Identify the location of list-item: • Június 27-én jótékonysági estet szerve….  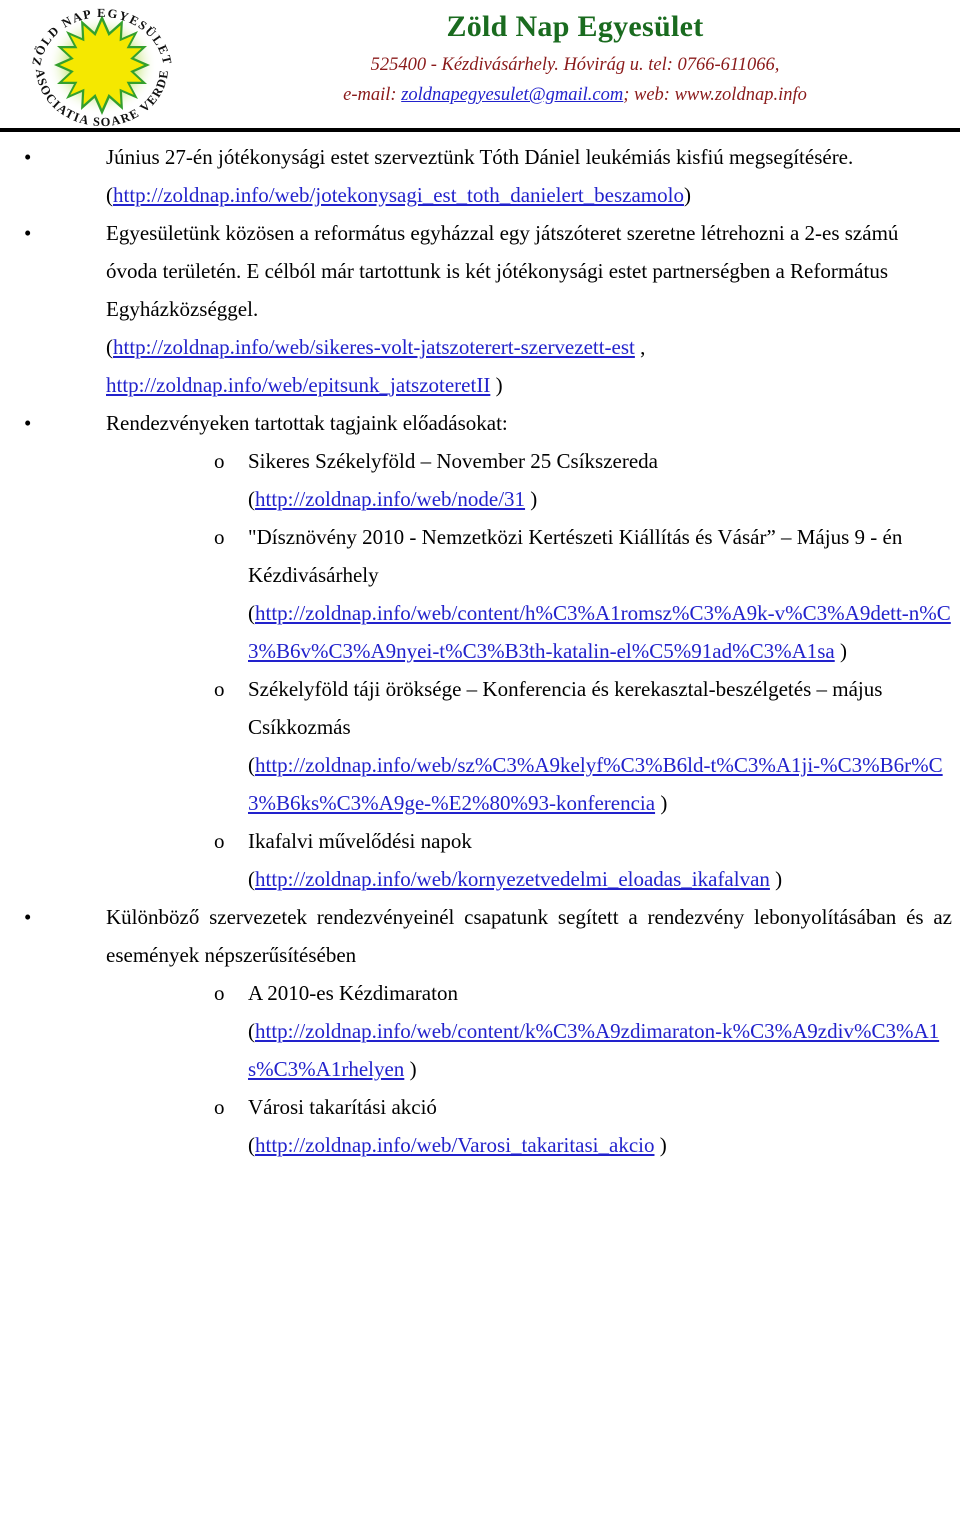
(480, 176).